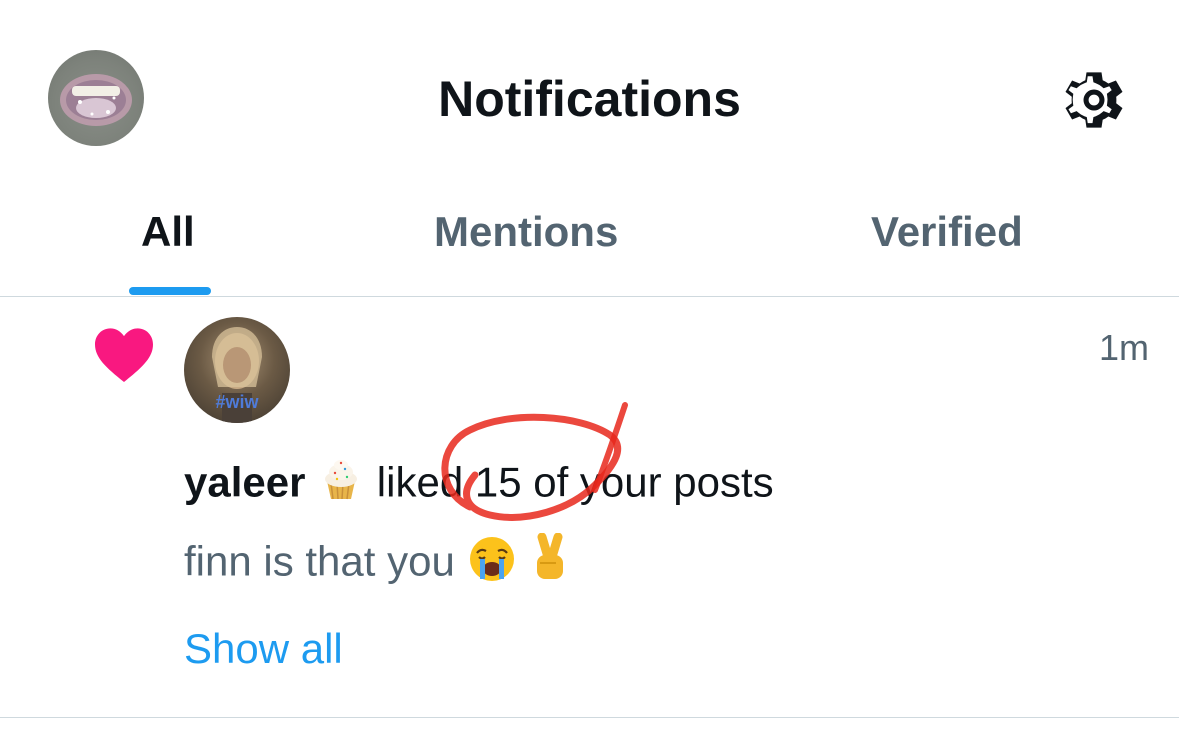  Describe the element at coordinates (124, 354) in the screenshot. I see `heart-icon` at that location.